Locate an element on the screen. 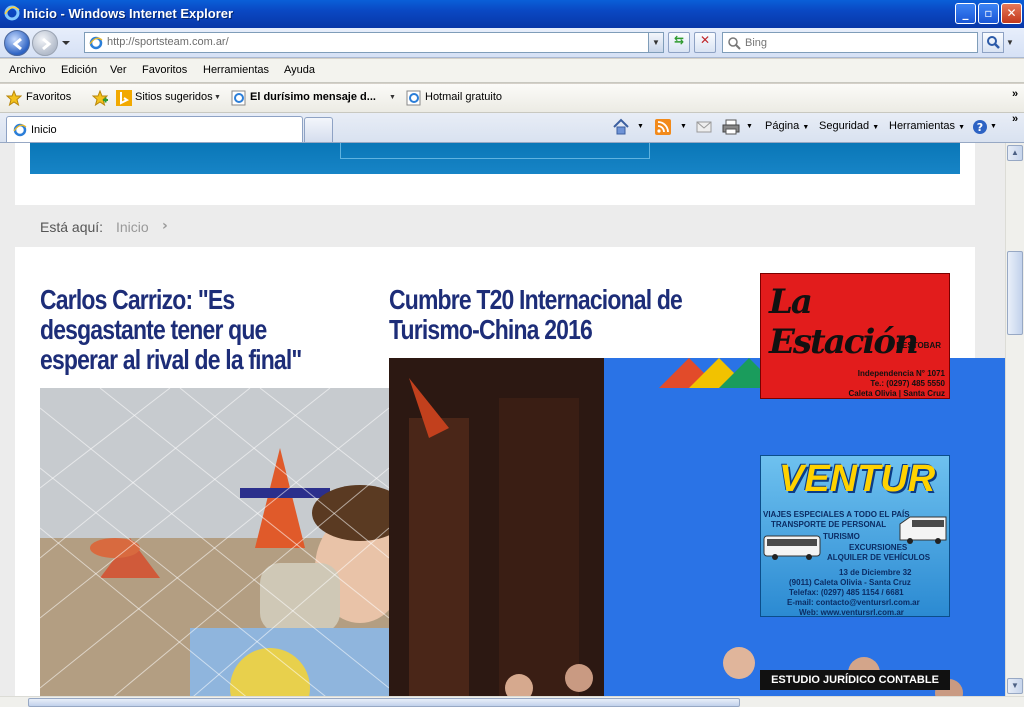 This screenshot has width=1024, height=707. url-text: http://sportsteam.com.ar/ is located at coordinates (168, 42).